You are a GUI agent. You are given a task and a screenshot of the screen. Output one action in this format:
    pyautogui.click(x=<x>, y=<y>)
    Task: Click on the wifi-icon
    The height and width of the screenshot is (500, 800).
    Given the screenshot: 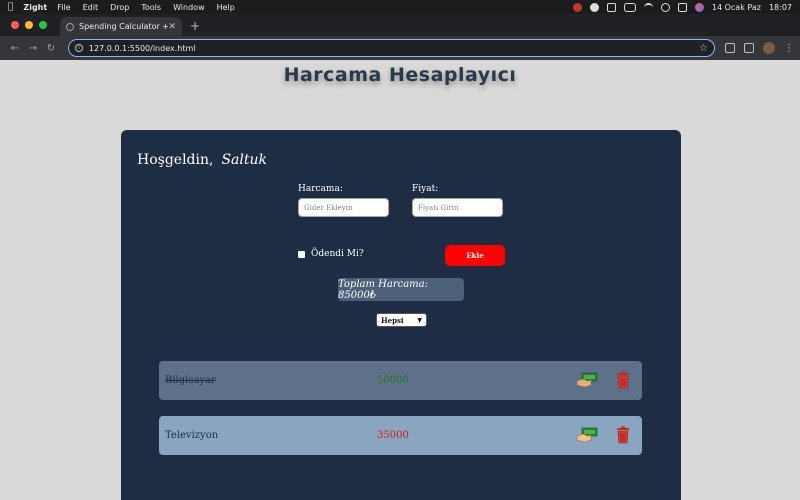 What is the action you would take?
    pyautogui.click(x=648, y=7)
    